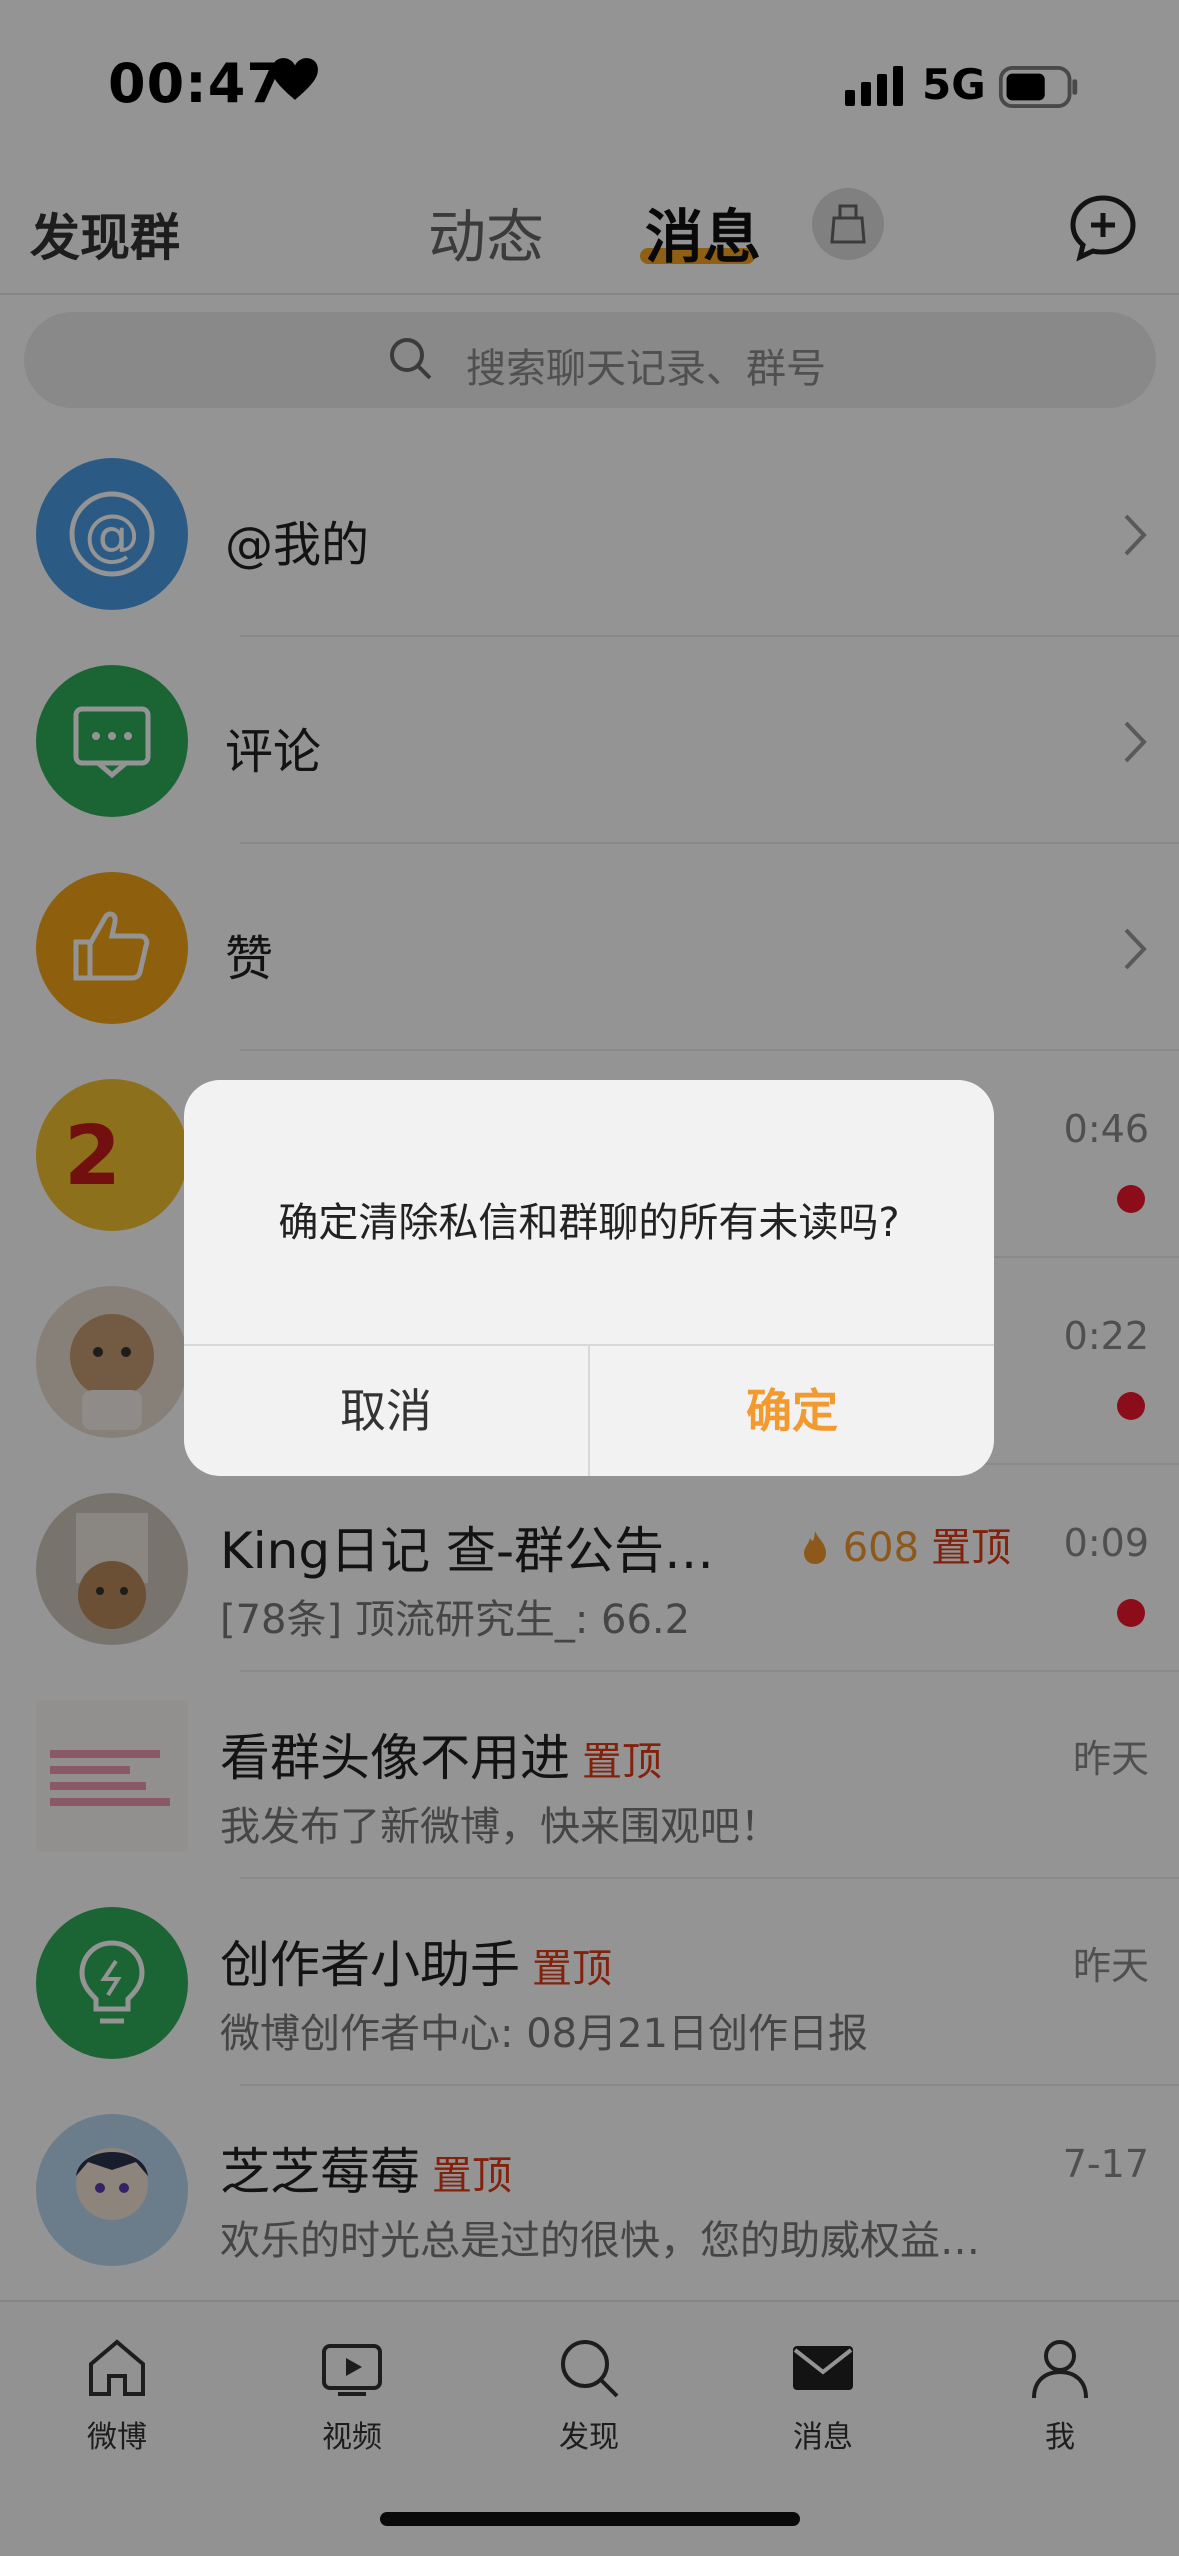 The image size is (1179, 2556). Describe the element at coordinates (792, 1411) in the screenshot. I see `confirm-button: 确定` at that location.